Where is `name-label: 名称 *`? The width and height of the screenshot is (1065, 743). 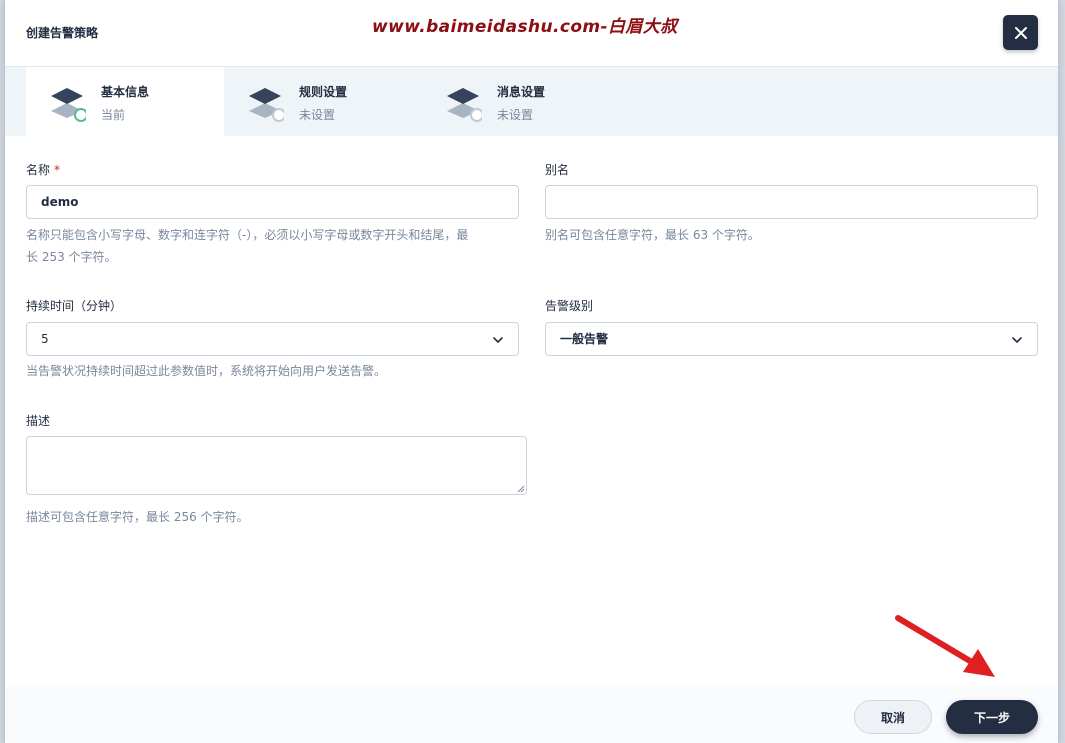 name-label: 名称 * is located at coordinates (43, 169).